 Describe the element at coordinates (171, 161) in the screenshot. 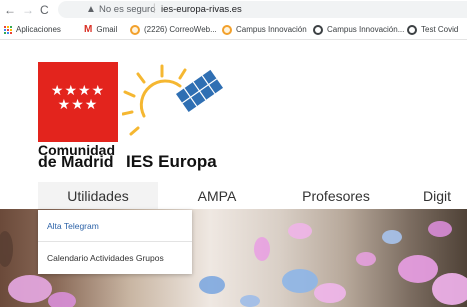

I see `school-name: IES Europa` at that location.